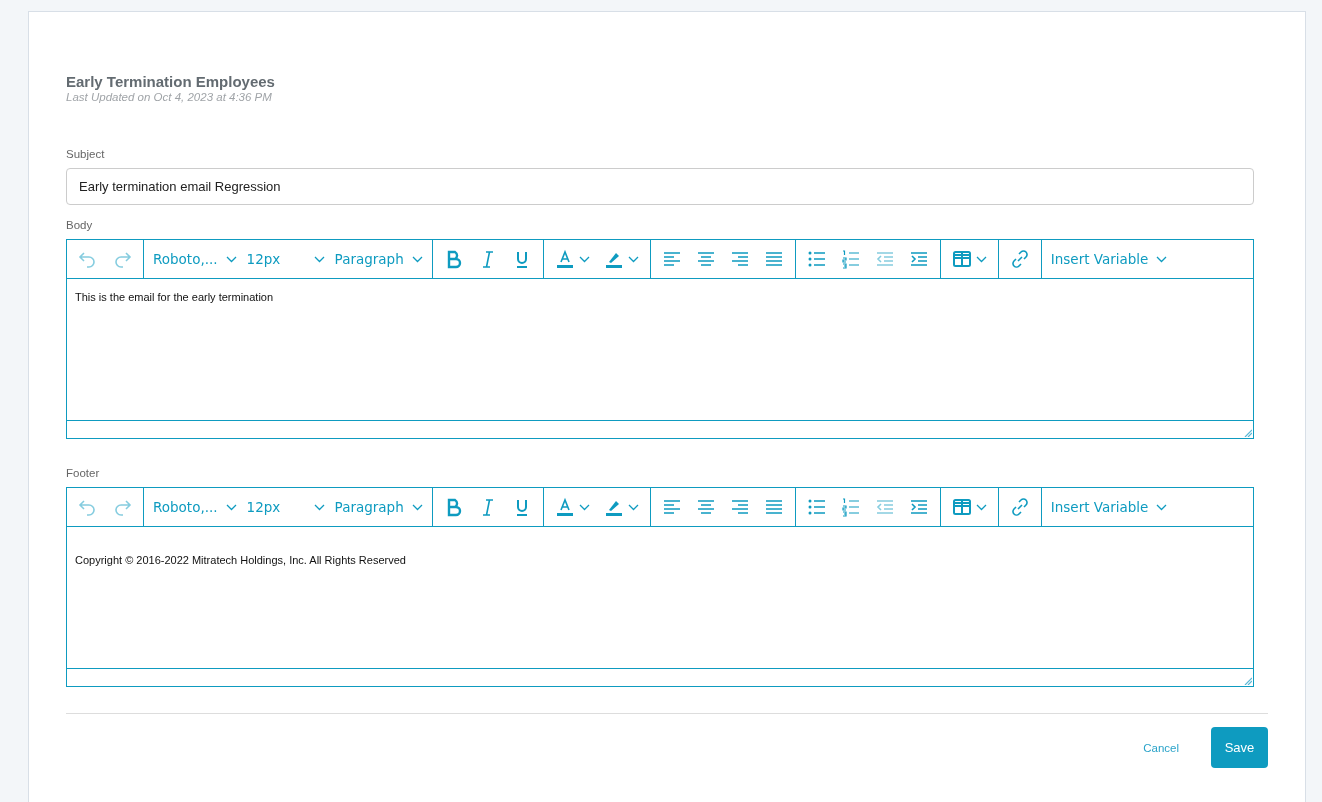 This screenshot has height=802, width=1322. Describe the element at coordinates (171, 81) in the screenshot. I see `page-title: Early Termination Employees` at that location.